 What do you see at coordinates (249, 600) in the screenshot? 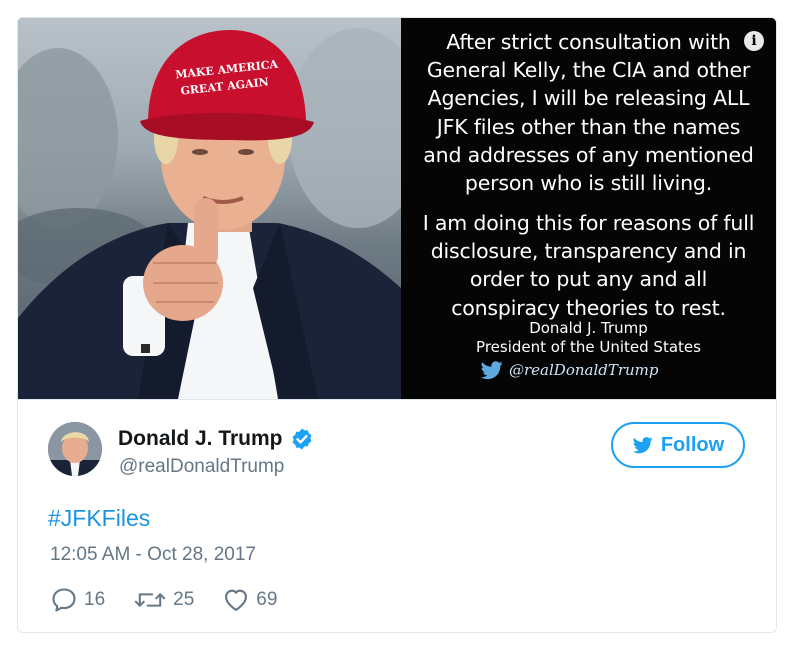
I see `like-button: 69` at bounding box center [249, 600].